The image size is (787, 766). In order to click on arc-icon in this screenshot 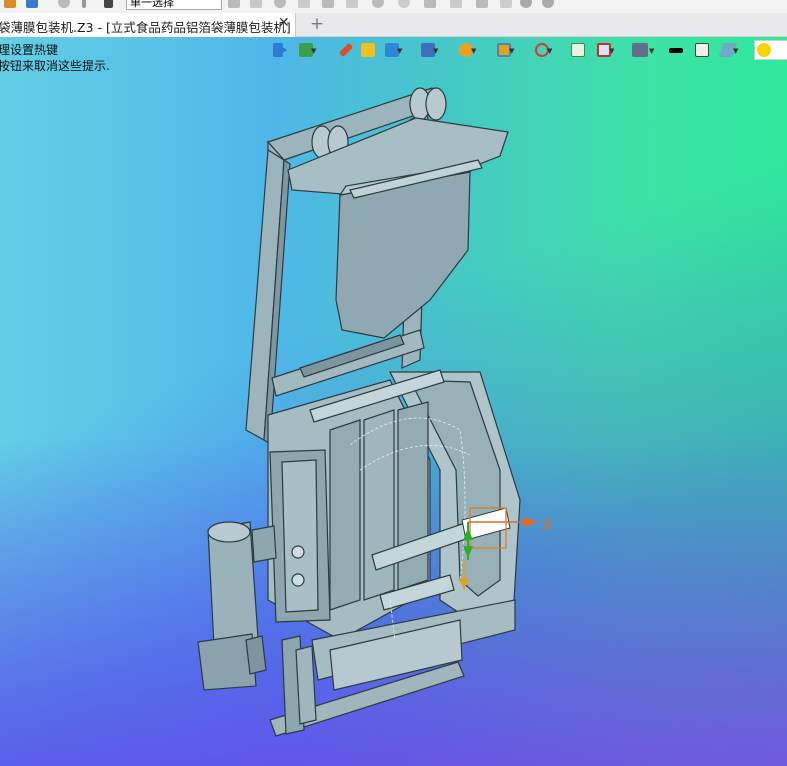, I will do `click(404, 4)`.